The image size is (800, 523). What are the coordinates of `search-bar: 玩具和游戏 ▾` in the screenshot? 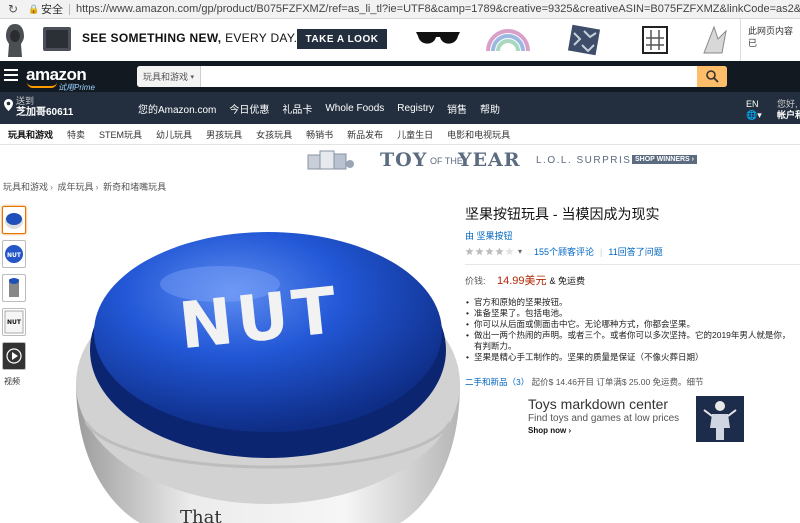 It's located at (432, 76).